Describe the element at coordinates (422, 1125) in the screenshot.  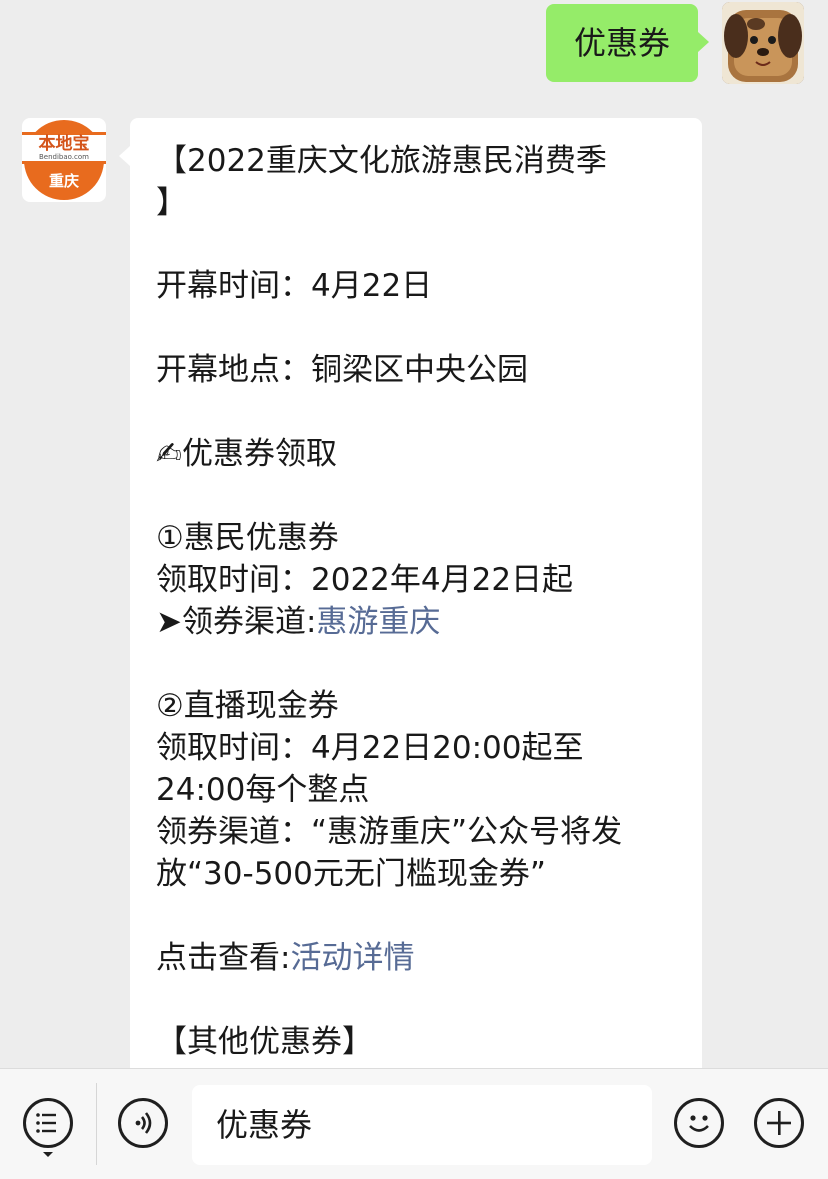
I see `message-input: 优惠券` at that location.